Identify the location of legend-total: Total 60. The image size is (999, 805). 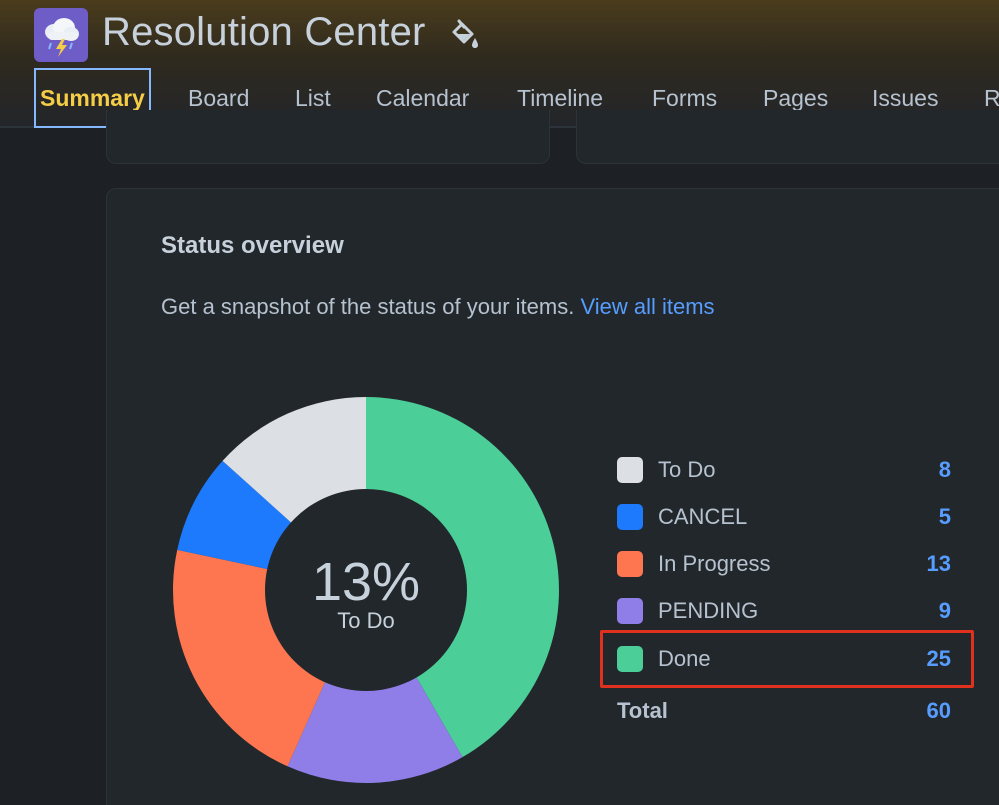
(784, 711).